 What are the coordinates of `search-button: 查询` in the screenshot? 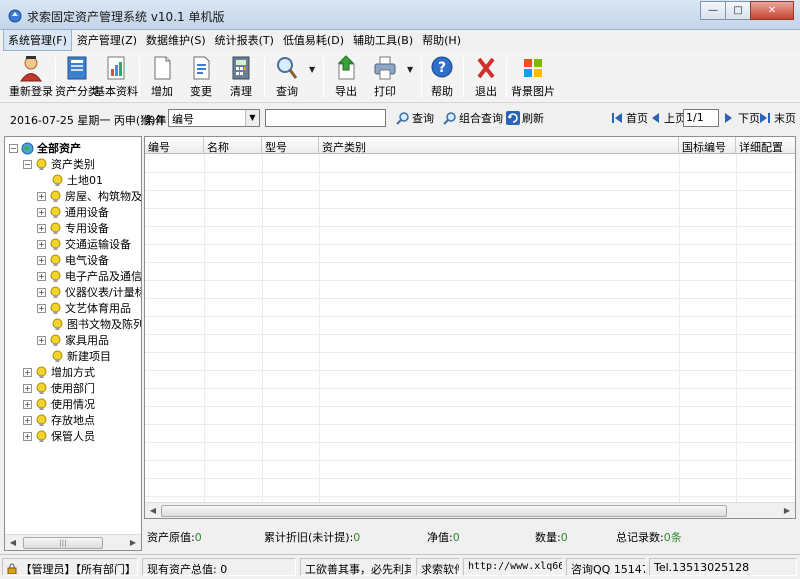 It's located at (415, 118).